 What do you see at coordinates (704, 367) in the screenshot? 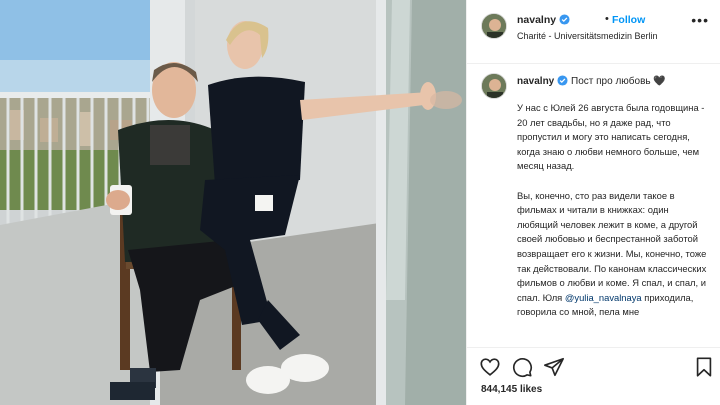
I see `bookmark-icon` at bounding box center [704, 367].